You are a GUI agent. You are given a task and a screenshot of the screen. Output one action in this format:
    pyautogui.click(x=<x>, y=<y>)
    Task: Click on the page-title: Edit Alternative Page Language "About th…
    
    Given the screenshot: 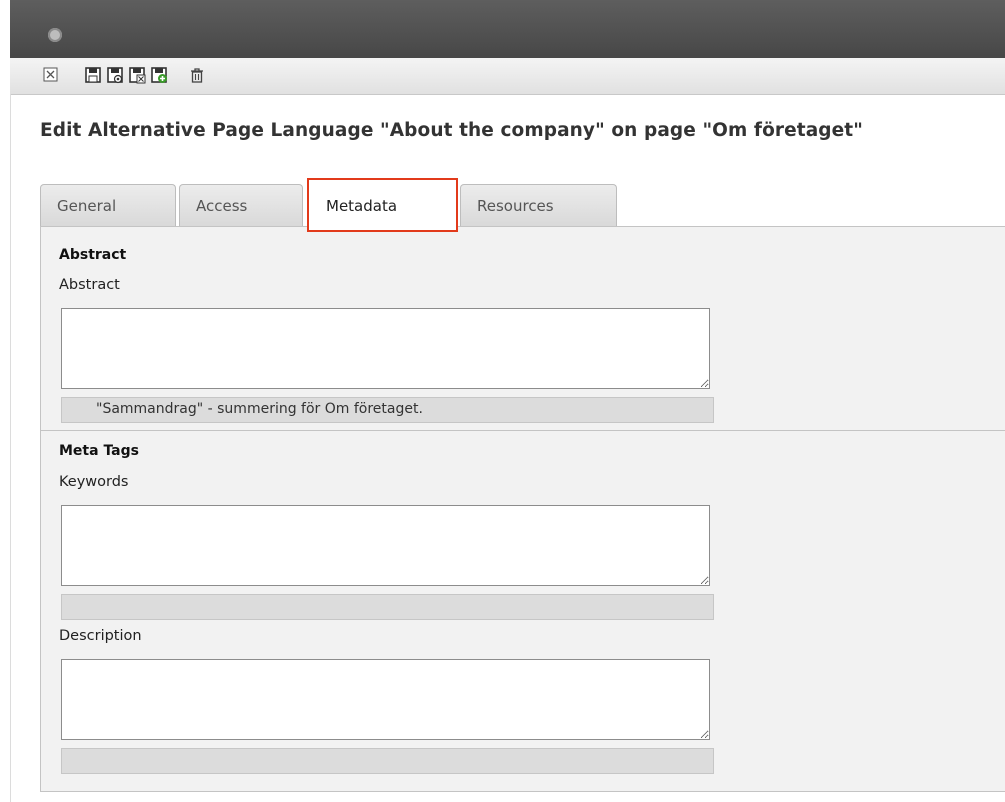 What is the action you would take?
    pyautogui.click(x=451, y=130)
    